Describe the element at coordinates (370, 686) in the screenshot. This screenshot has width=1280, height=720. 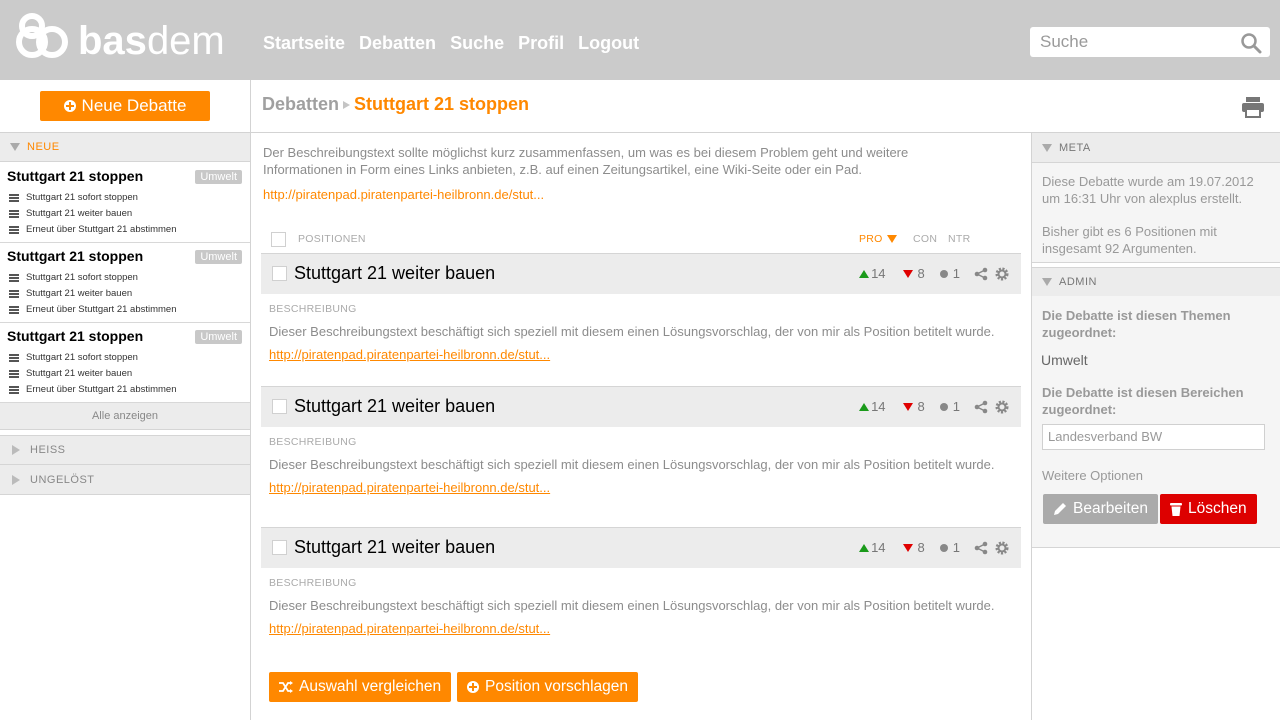
I see `compare-label: Auswahl vergleichen` at that location.